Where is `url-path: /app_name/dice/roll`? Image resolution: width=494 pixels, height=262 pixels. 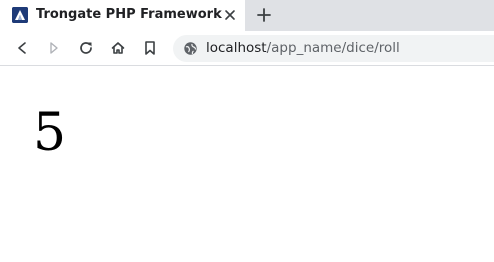
url-path: /app_name/dice/roll is located at coordinates (333, 48).